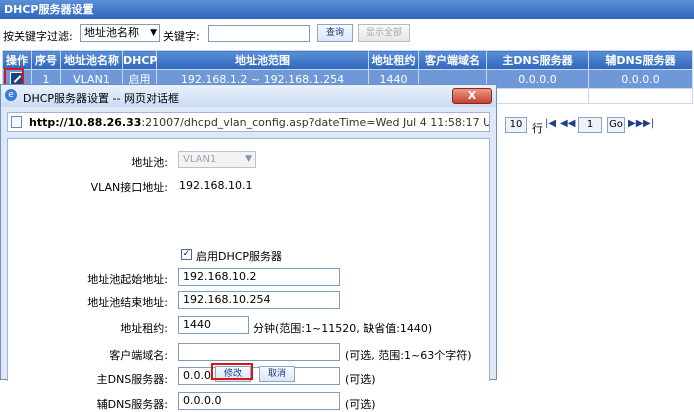 The width and height of the screenshot is (694, 412). I want to click on secondary-dns-label: 辅DNS服务器:, so click(132, 404).